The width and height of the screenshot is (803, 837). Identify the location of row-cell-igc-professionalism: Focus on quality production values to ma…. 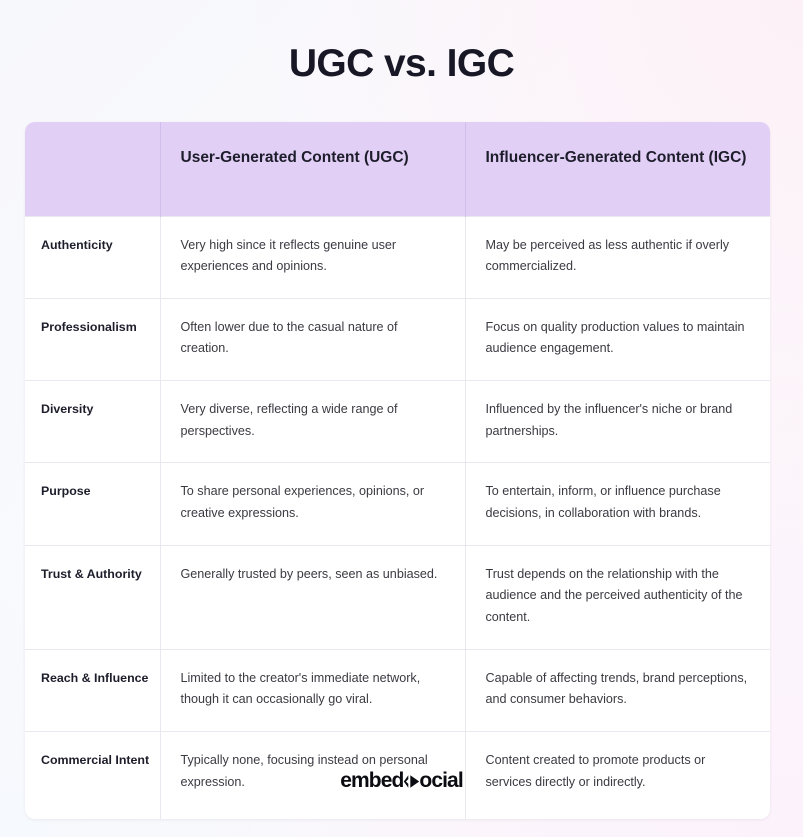
(617, 339).